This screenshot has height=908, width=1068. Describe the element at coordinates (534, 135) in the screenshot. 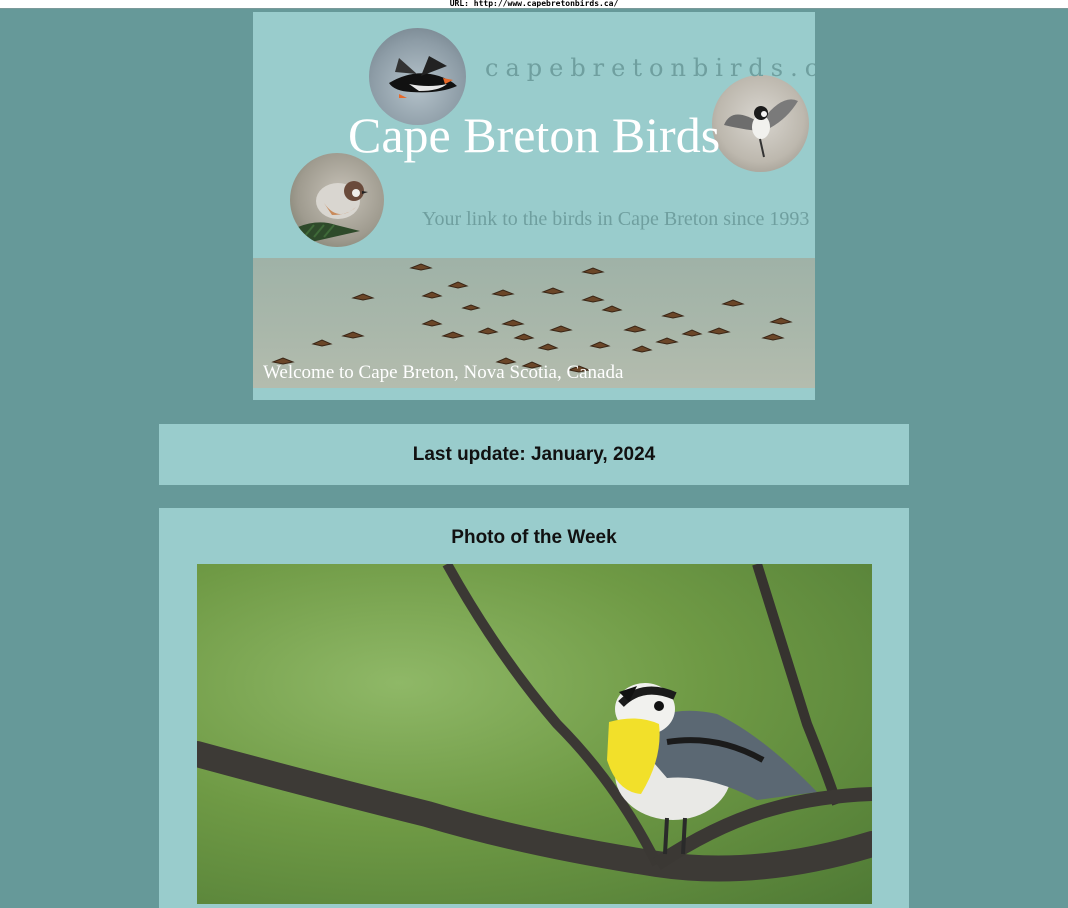

I see `site-title: Cape Breton Birds` at that location.